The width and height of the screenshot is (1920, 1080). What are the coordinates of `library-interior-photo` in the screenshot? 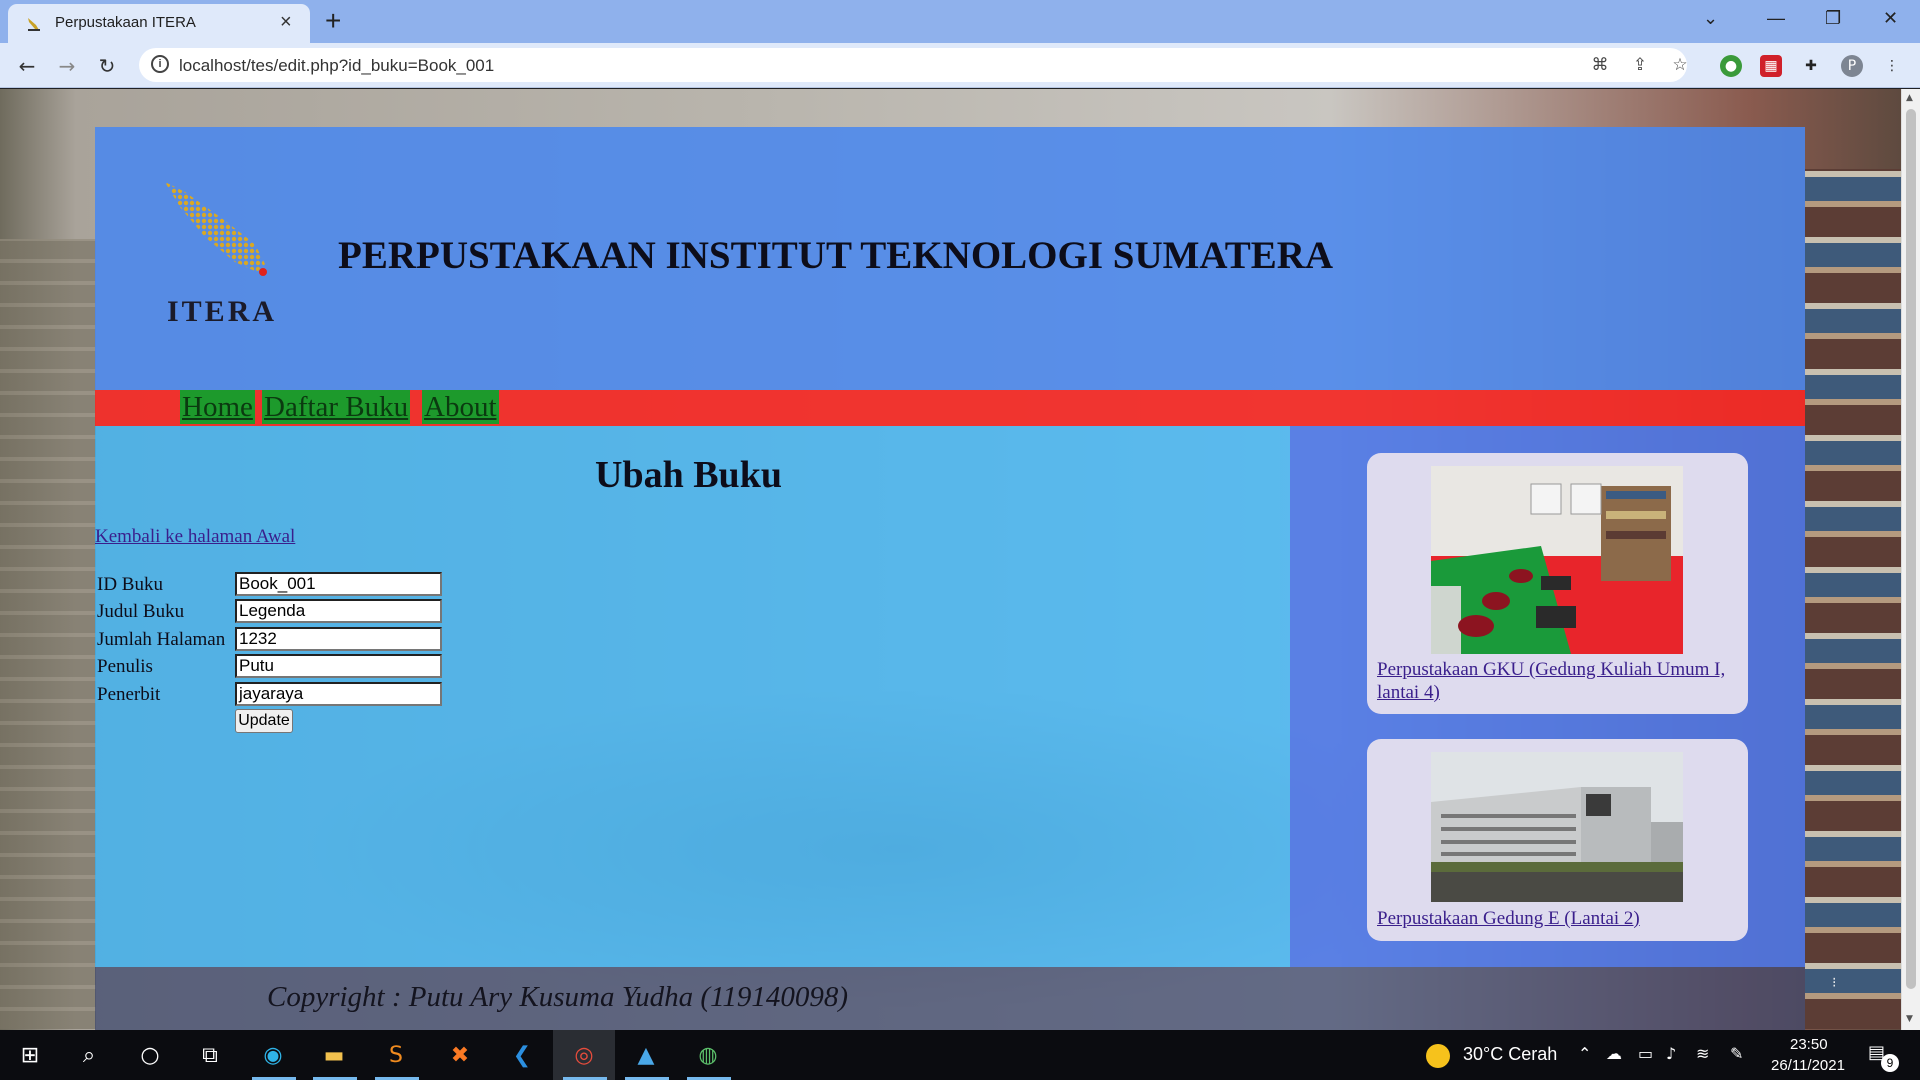 It's located at (1557, 560).